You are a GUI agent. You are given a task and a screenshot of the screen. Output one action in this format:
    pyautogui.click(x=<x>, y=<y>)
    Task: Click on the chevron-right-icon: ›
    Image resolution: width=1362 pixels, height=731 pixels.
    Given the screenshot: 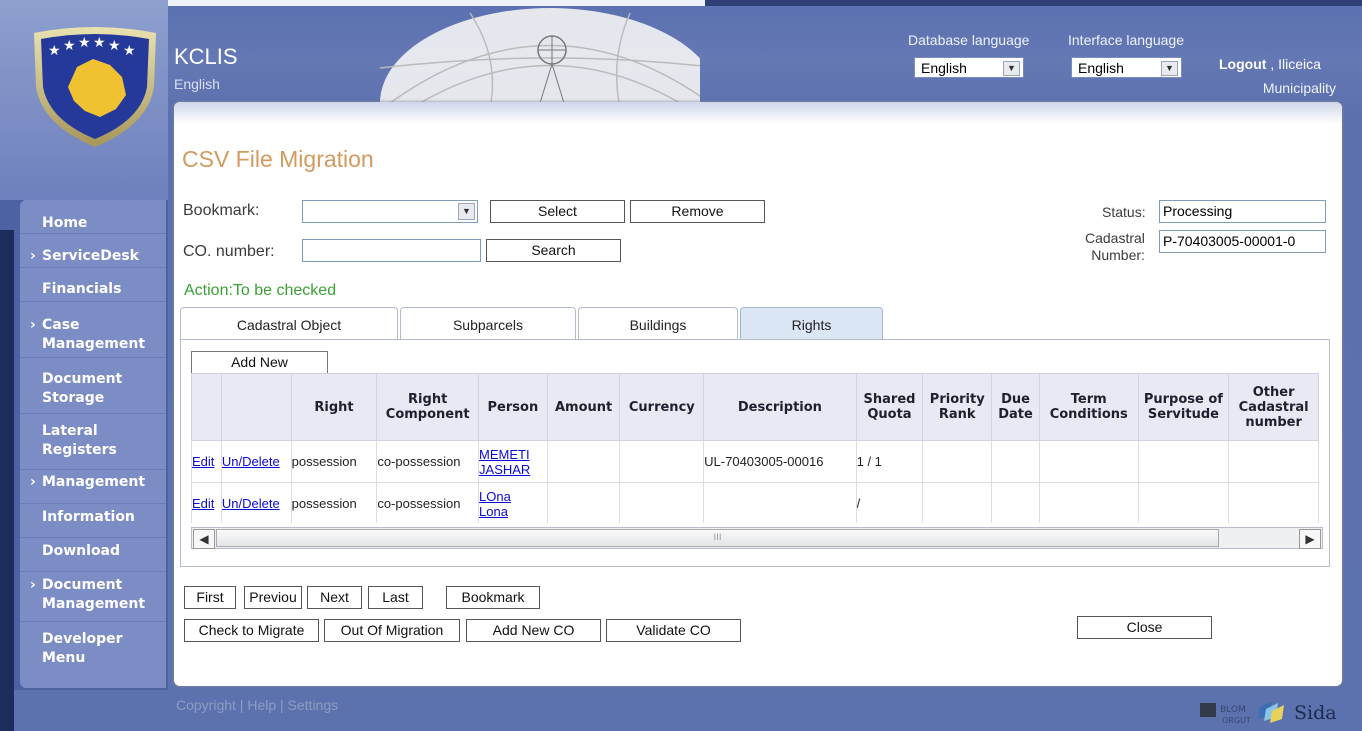 What is the action you would take?
    pyautogui.click(x=33, y=256)
    